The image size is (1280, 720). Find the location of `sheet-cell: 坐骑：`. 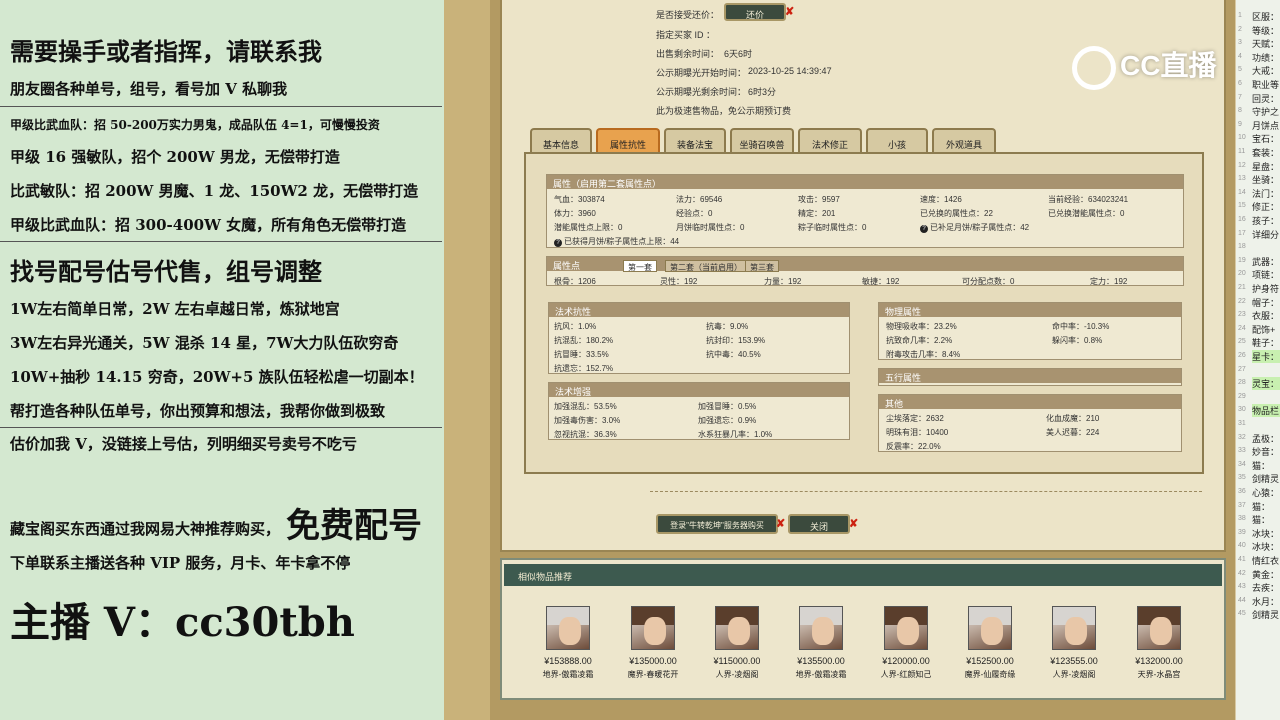

sheet-cell: 坐骑： is located at coordinates (1265, 179).